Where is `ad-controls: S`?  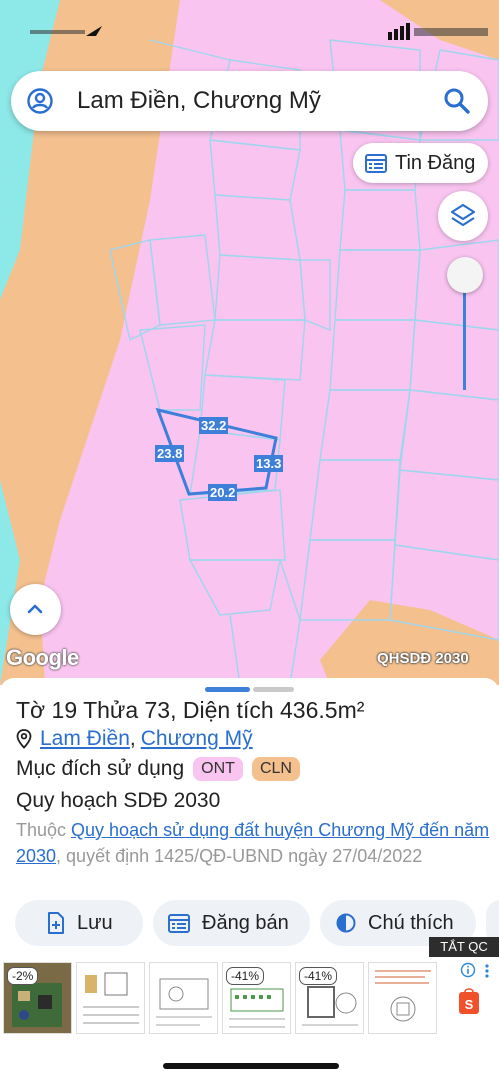
ad-controls: S is located at coordinates (474, 988).